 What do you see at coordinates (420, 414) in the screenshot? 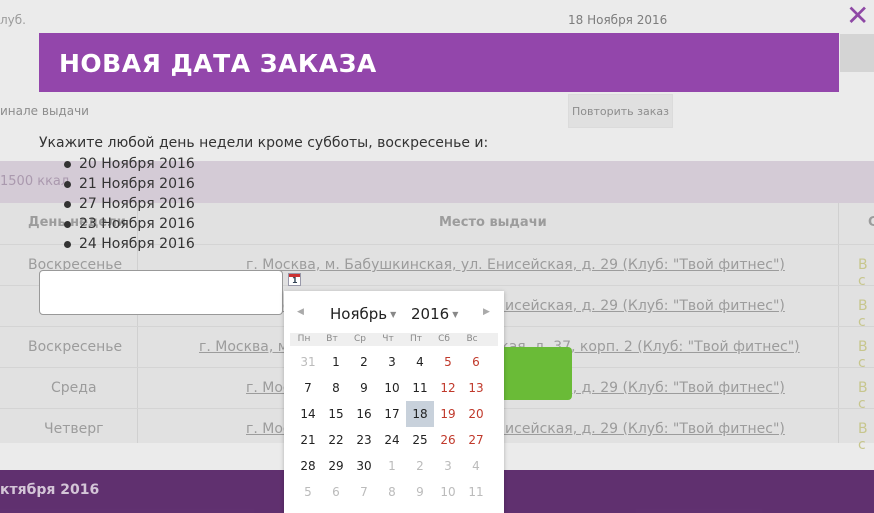
I see `calendar-day: 18` at bounding box center [420, 414].